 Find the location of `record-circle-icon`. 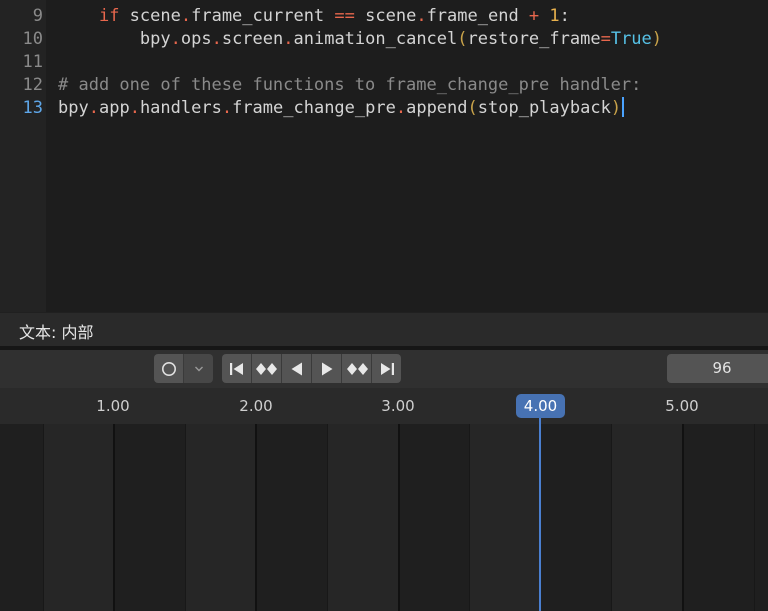

record-circle-icon is located at coordinates (168, 368).